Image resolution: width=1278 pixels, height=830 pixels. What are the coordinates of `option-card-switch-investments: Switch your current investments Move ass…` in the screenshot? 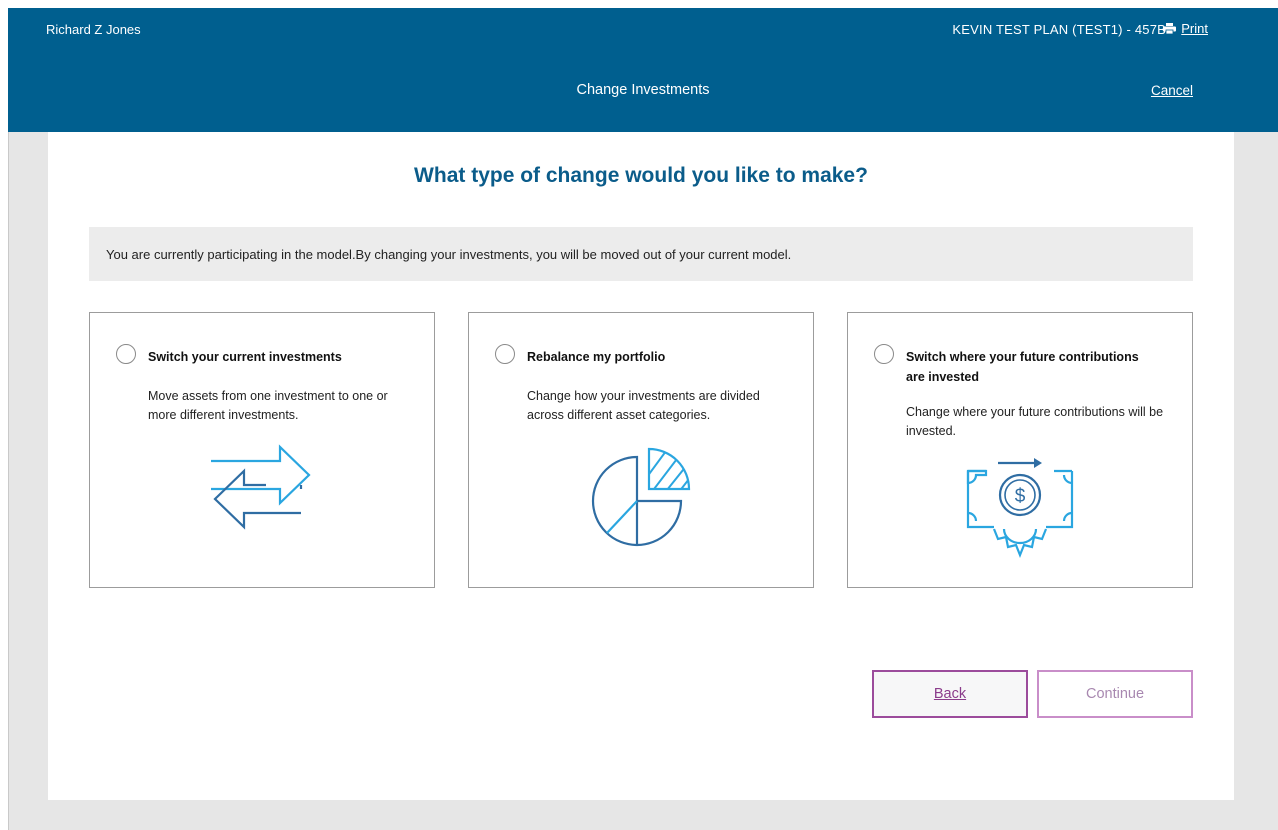 It's located at (262, 450).